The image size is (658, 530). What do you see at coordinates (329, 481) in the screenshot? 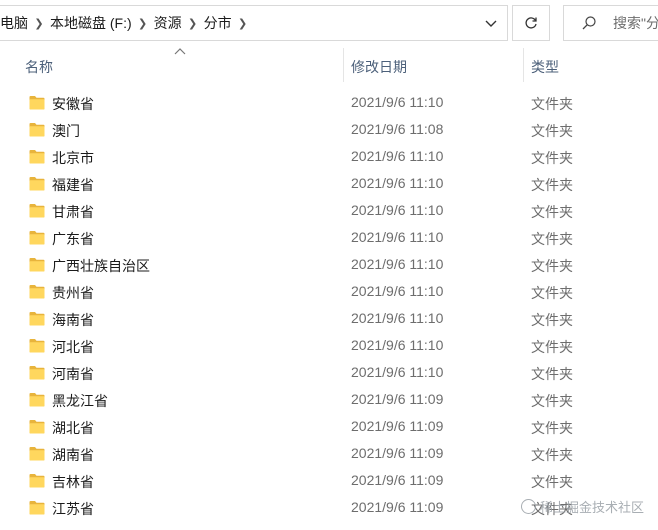
I see `file-row: 吉林省 2021/9/6 11:09 文件夹` at bounding box center [329, 481].